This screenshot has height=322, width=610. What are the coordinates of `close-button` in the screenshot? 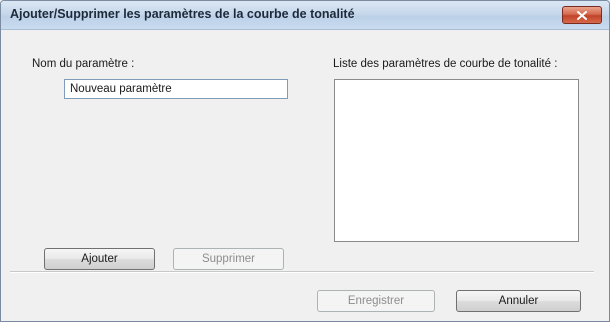 It's located at (582, 15).